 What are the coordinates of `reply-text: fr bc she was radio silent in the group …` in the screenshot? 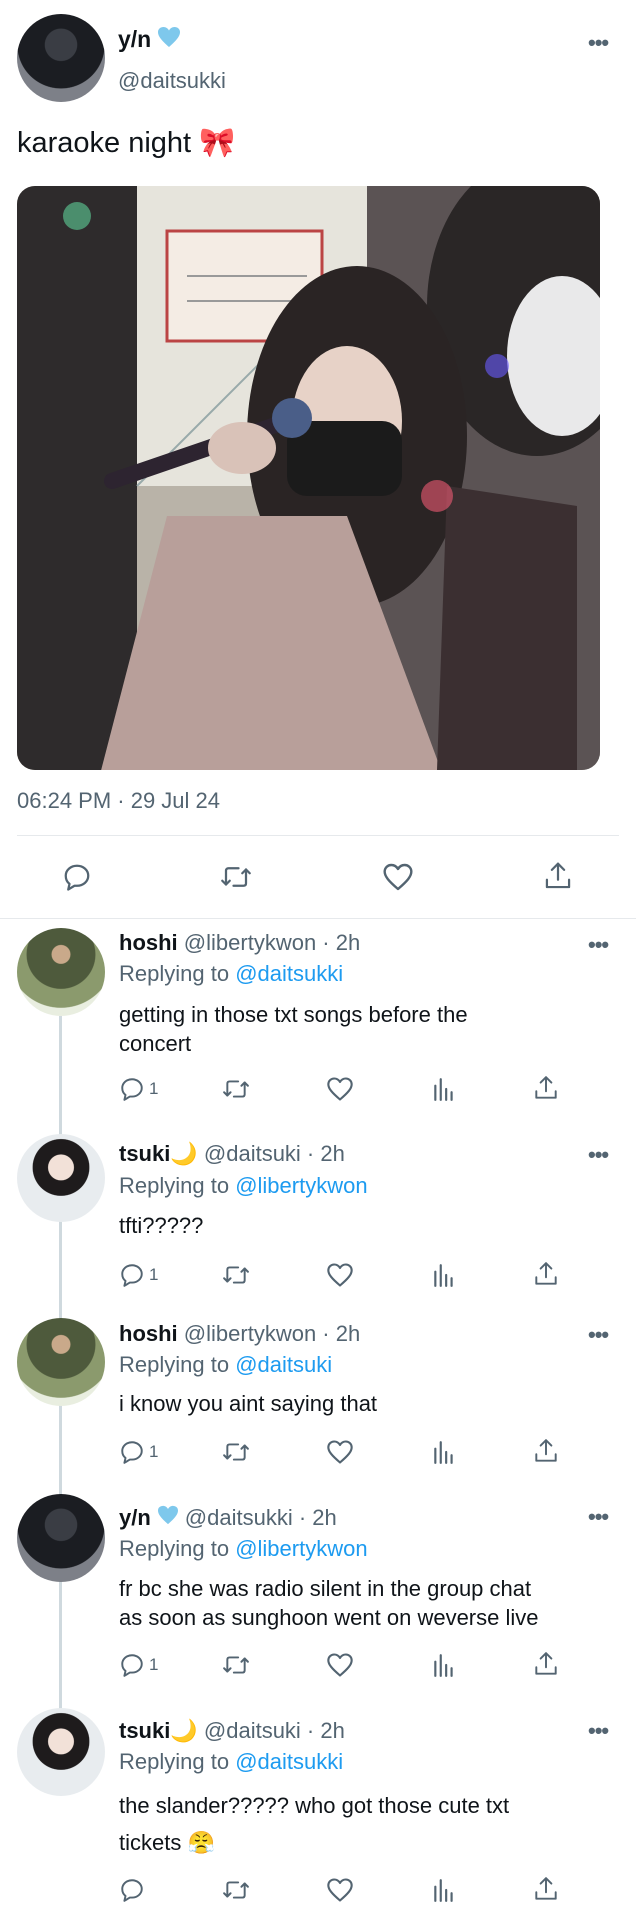 It's located at (329, 1603).